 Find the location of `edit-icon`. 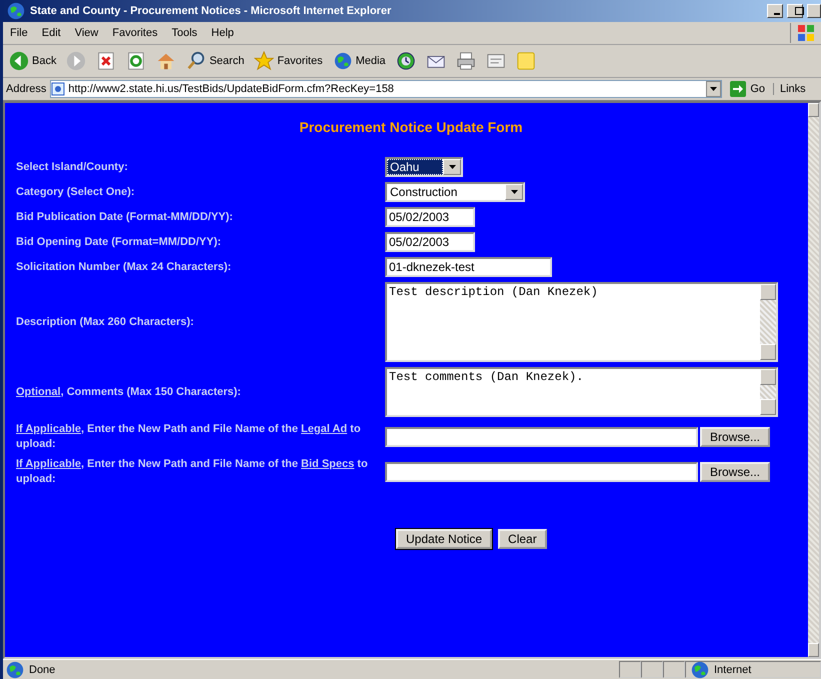

edit-icon is located at coordinates (496, 61).